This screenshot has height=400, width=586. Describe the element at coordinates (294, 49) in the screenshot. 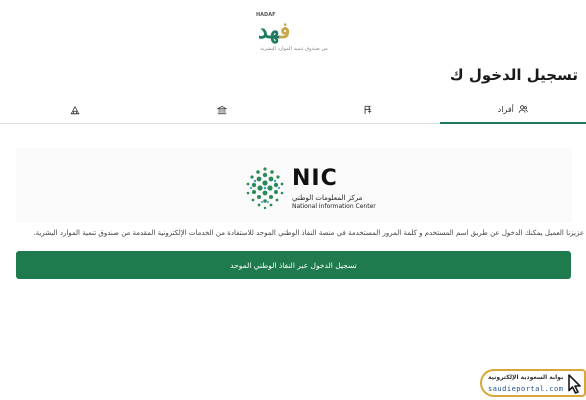

I see `logo-tagline: من صندوق تنمية الموارد البشرية` at that location.